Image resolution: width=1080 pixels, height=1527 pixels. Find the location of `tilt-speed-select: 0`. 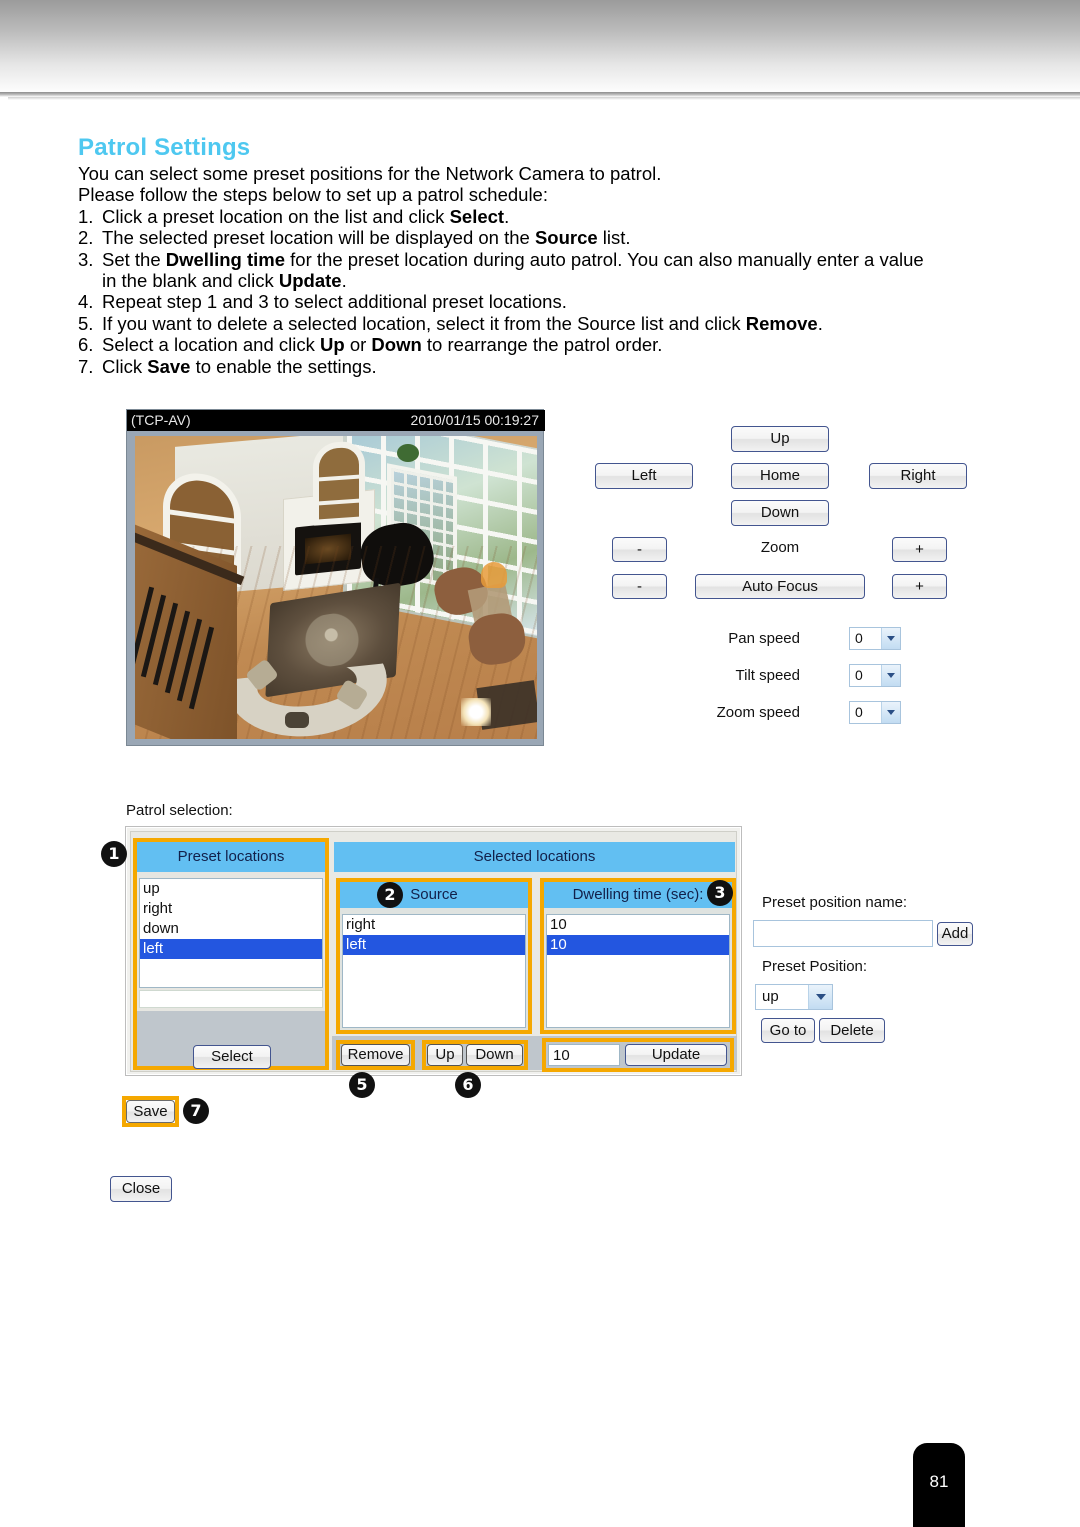

tilt-speed-select: 0 is located at coordinates (875, 675).